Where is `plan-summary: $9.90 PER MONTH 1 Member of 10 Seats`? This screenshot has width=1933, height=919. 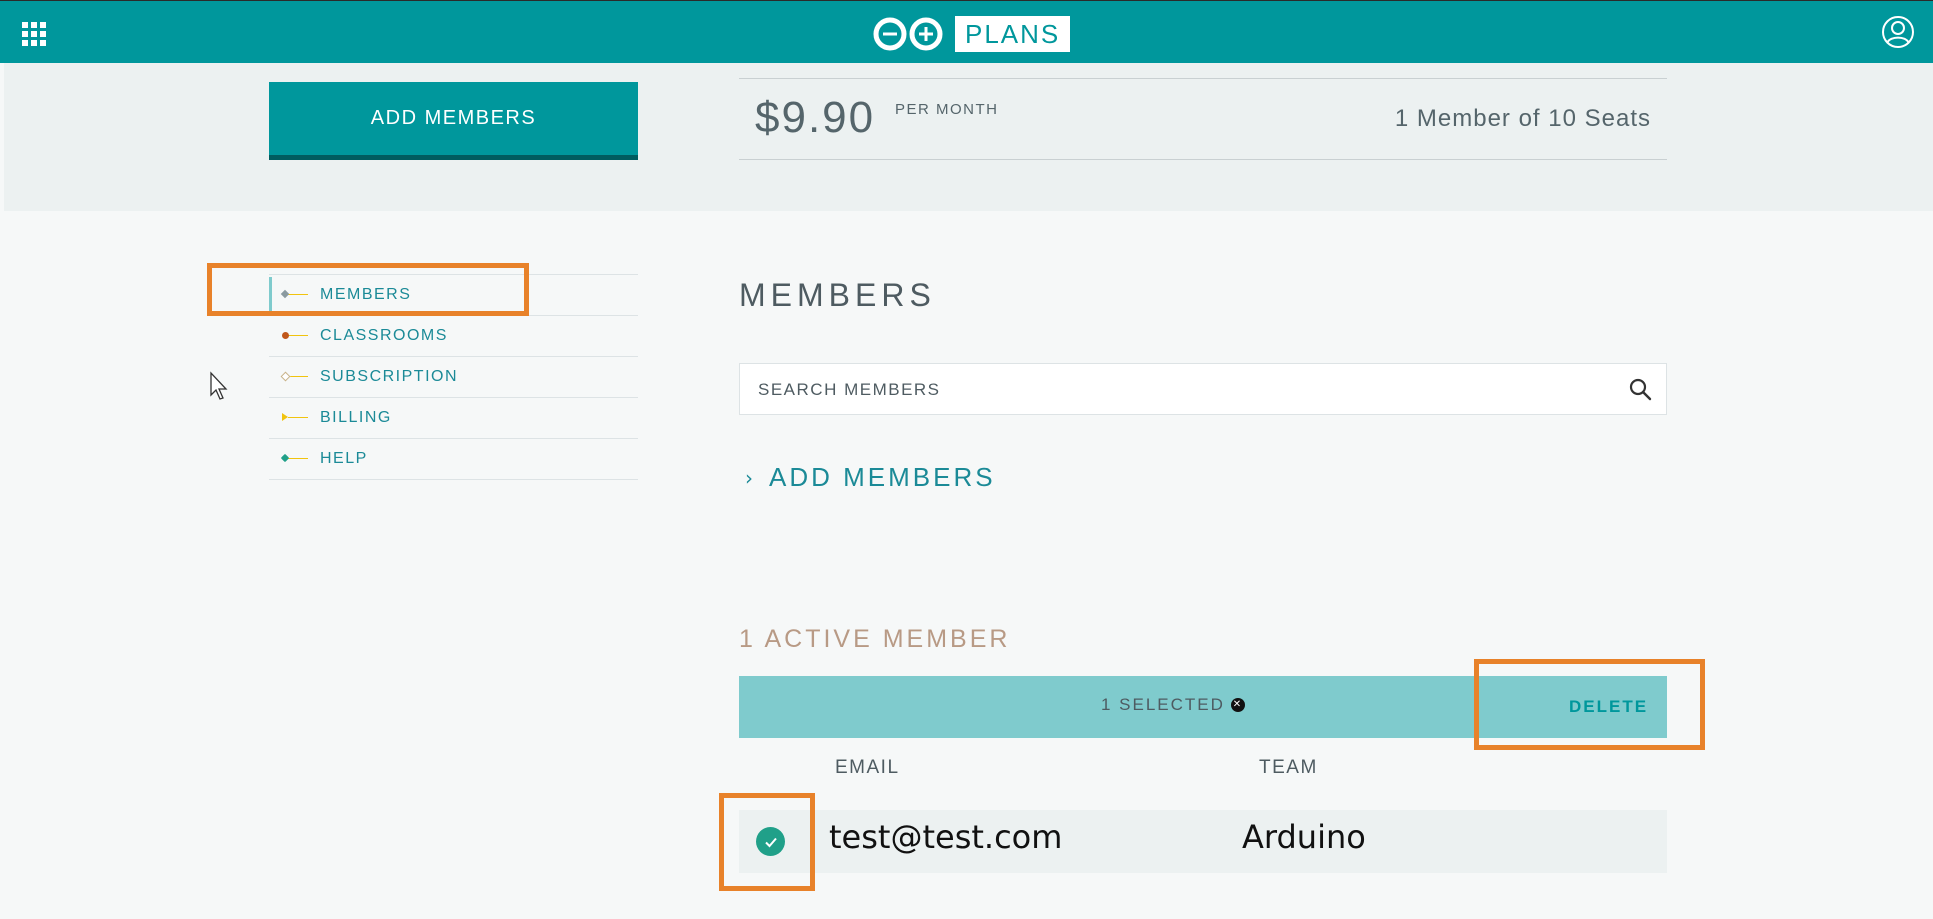 plan-summary: $9.90 PER MONTH 1 Member of 10 Seats is located at coordinates (1203, 119).